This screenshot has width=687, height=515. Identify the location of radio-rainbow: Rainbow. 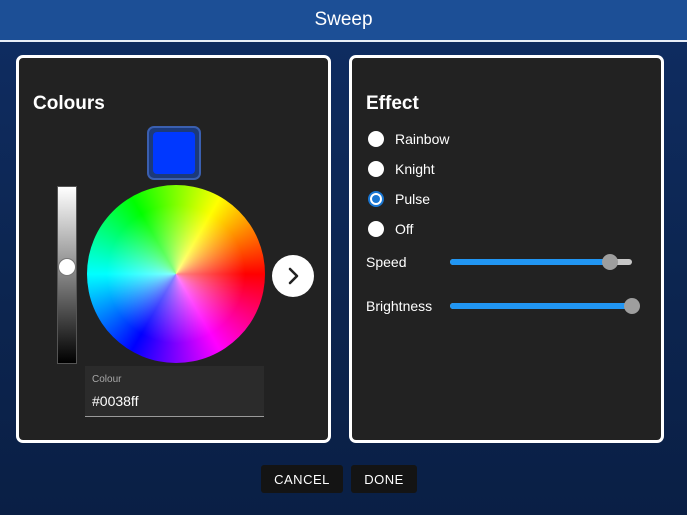
(408, 139).